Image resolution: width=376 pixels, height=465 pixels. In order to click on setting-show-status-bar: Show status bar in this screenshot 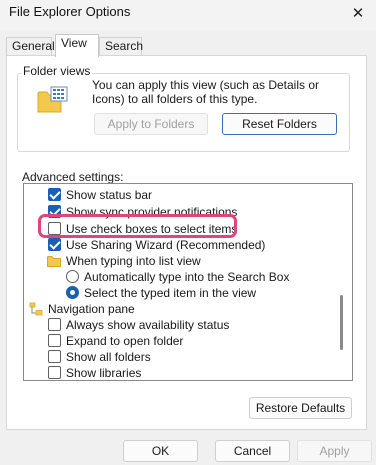, I will do `click(100, 194)`.